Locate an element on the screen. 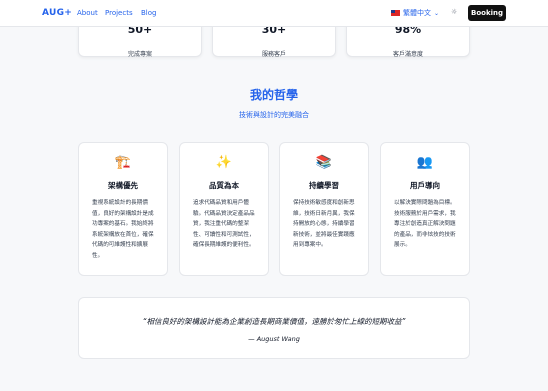 The width and height of the screenshot is (548, 391). nav-link-about: About is located at coordinates (87, 13).